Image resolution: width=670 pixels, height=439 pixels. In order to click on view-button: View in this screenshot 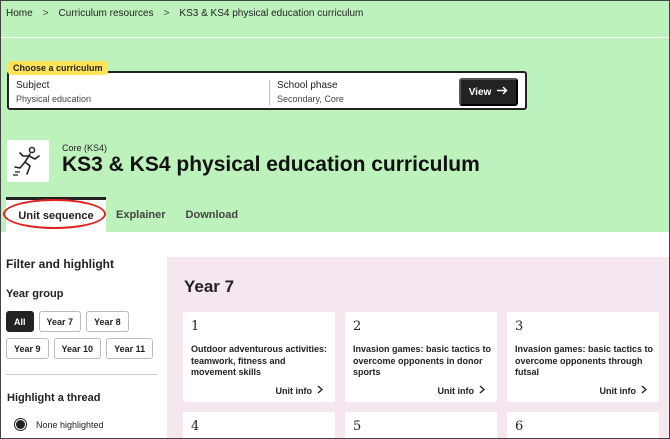, I will do `click(488, 92)`.